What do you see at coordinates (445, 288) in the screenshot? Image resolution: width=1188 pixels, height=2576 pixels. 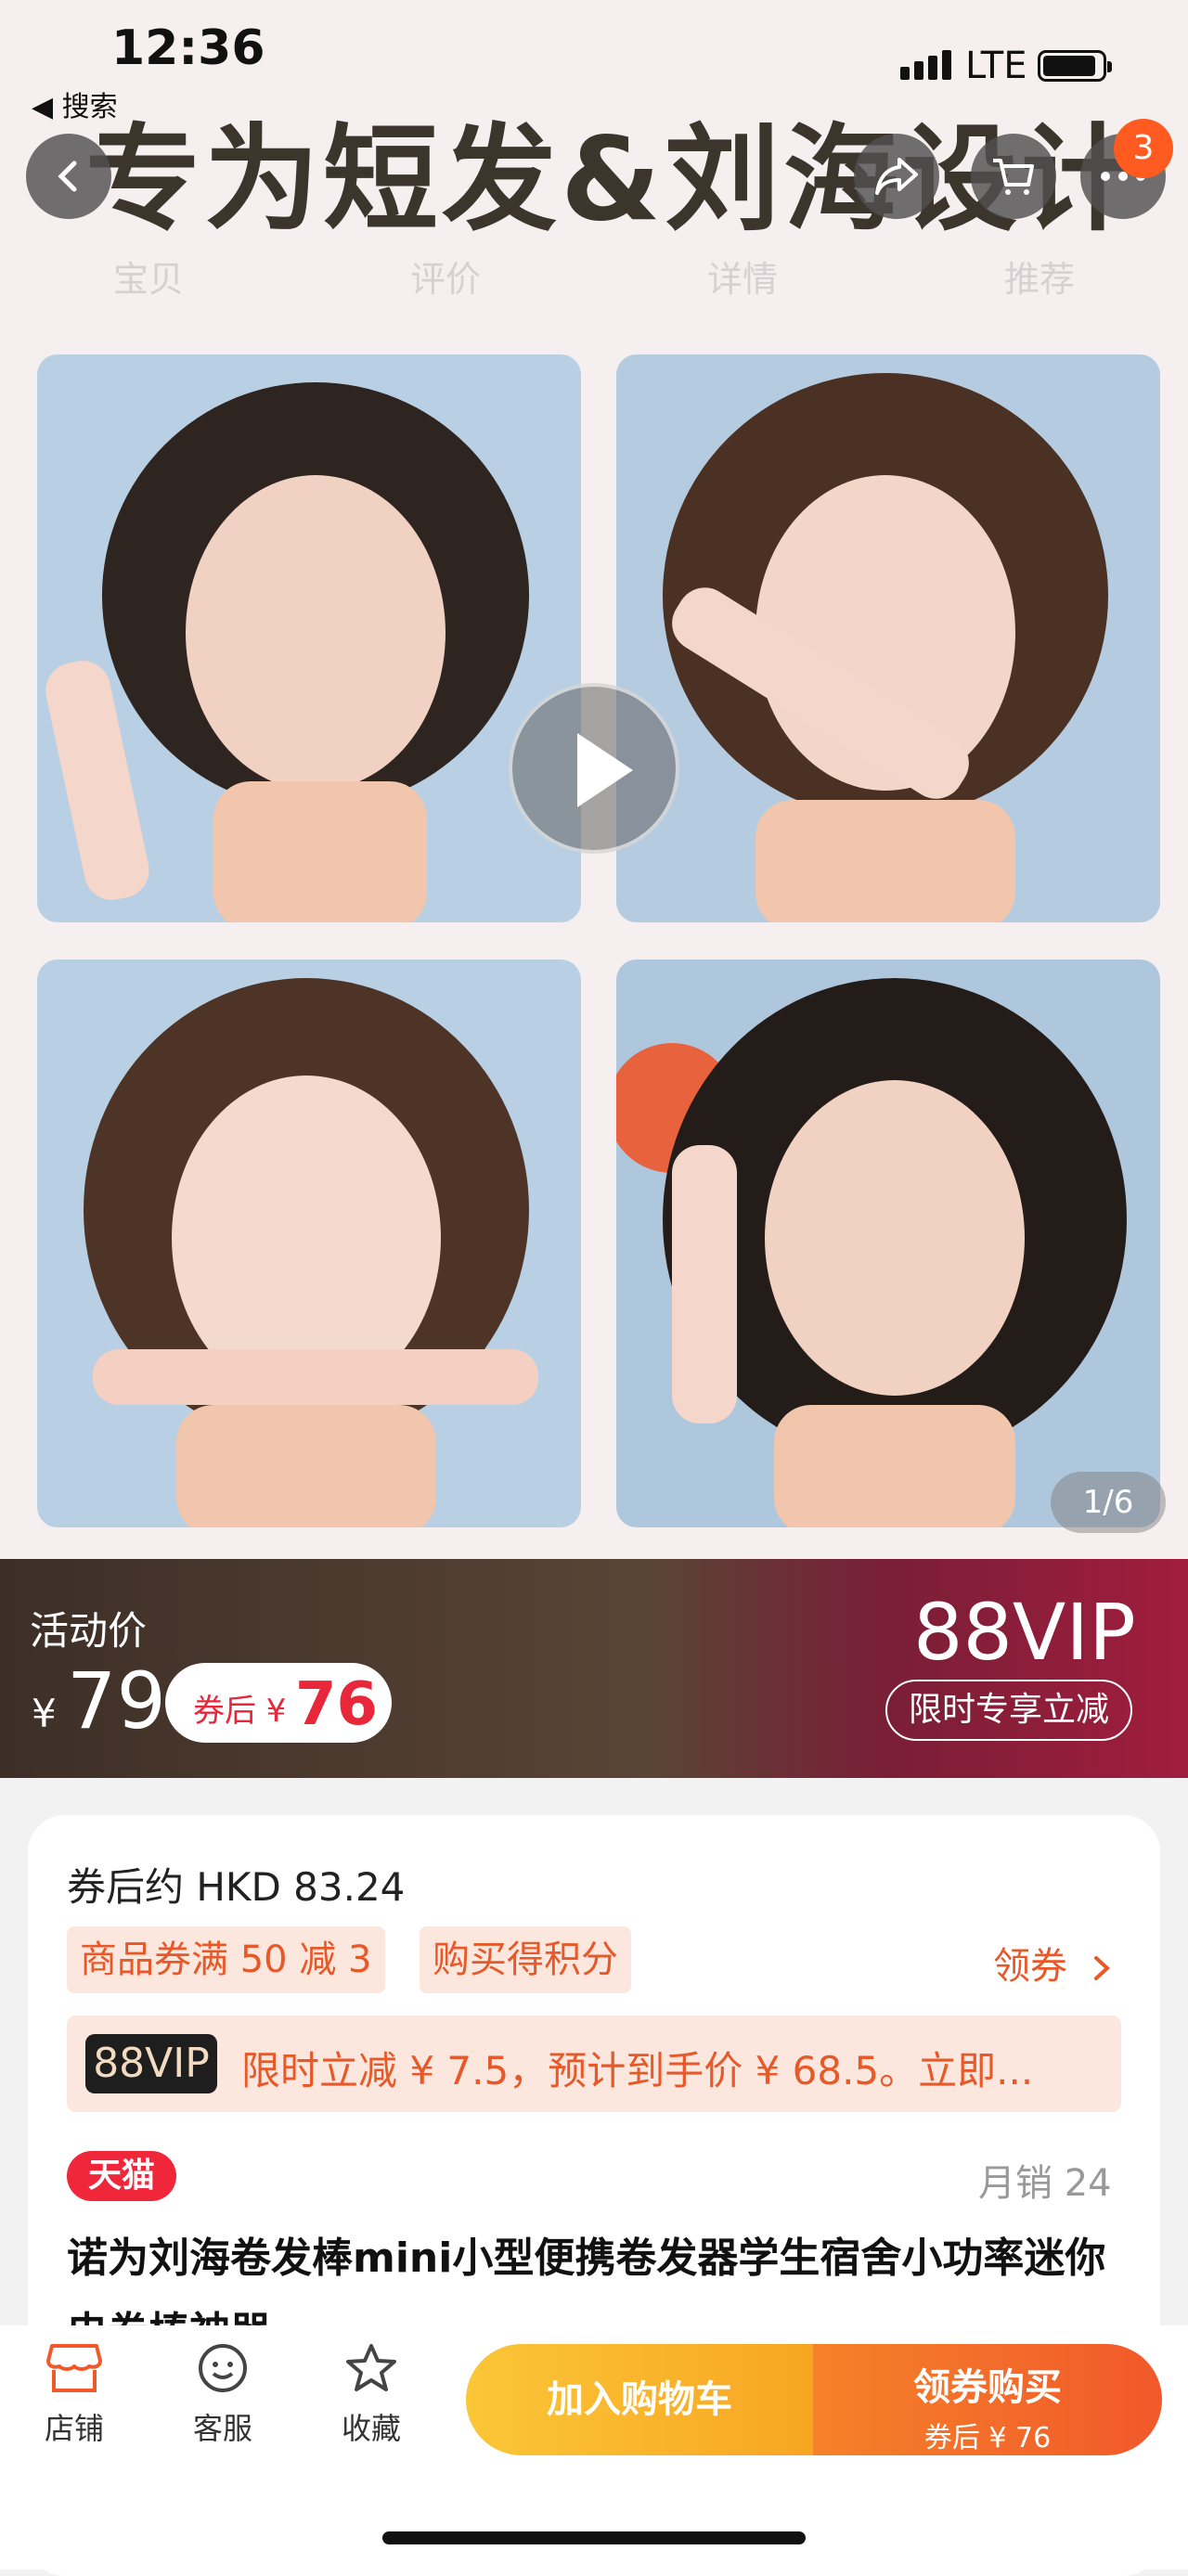 I see `tab-reviews: 评价` at bounding box center [445, 288].